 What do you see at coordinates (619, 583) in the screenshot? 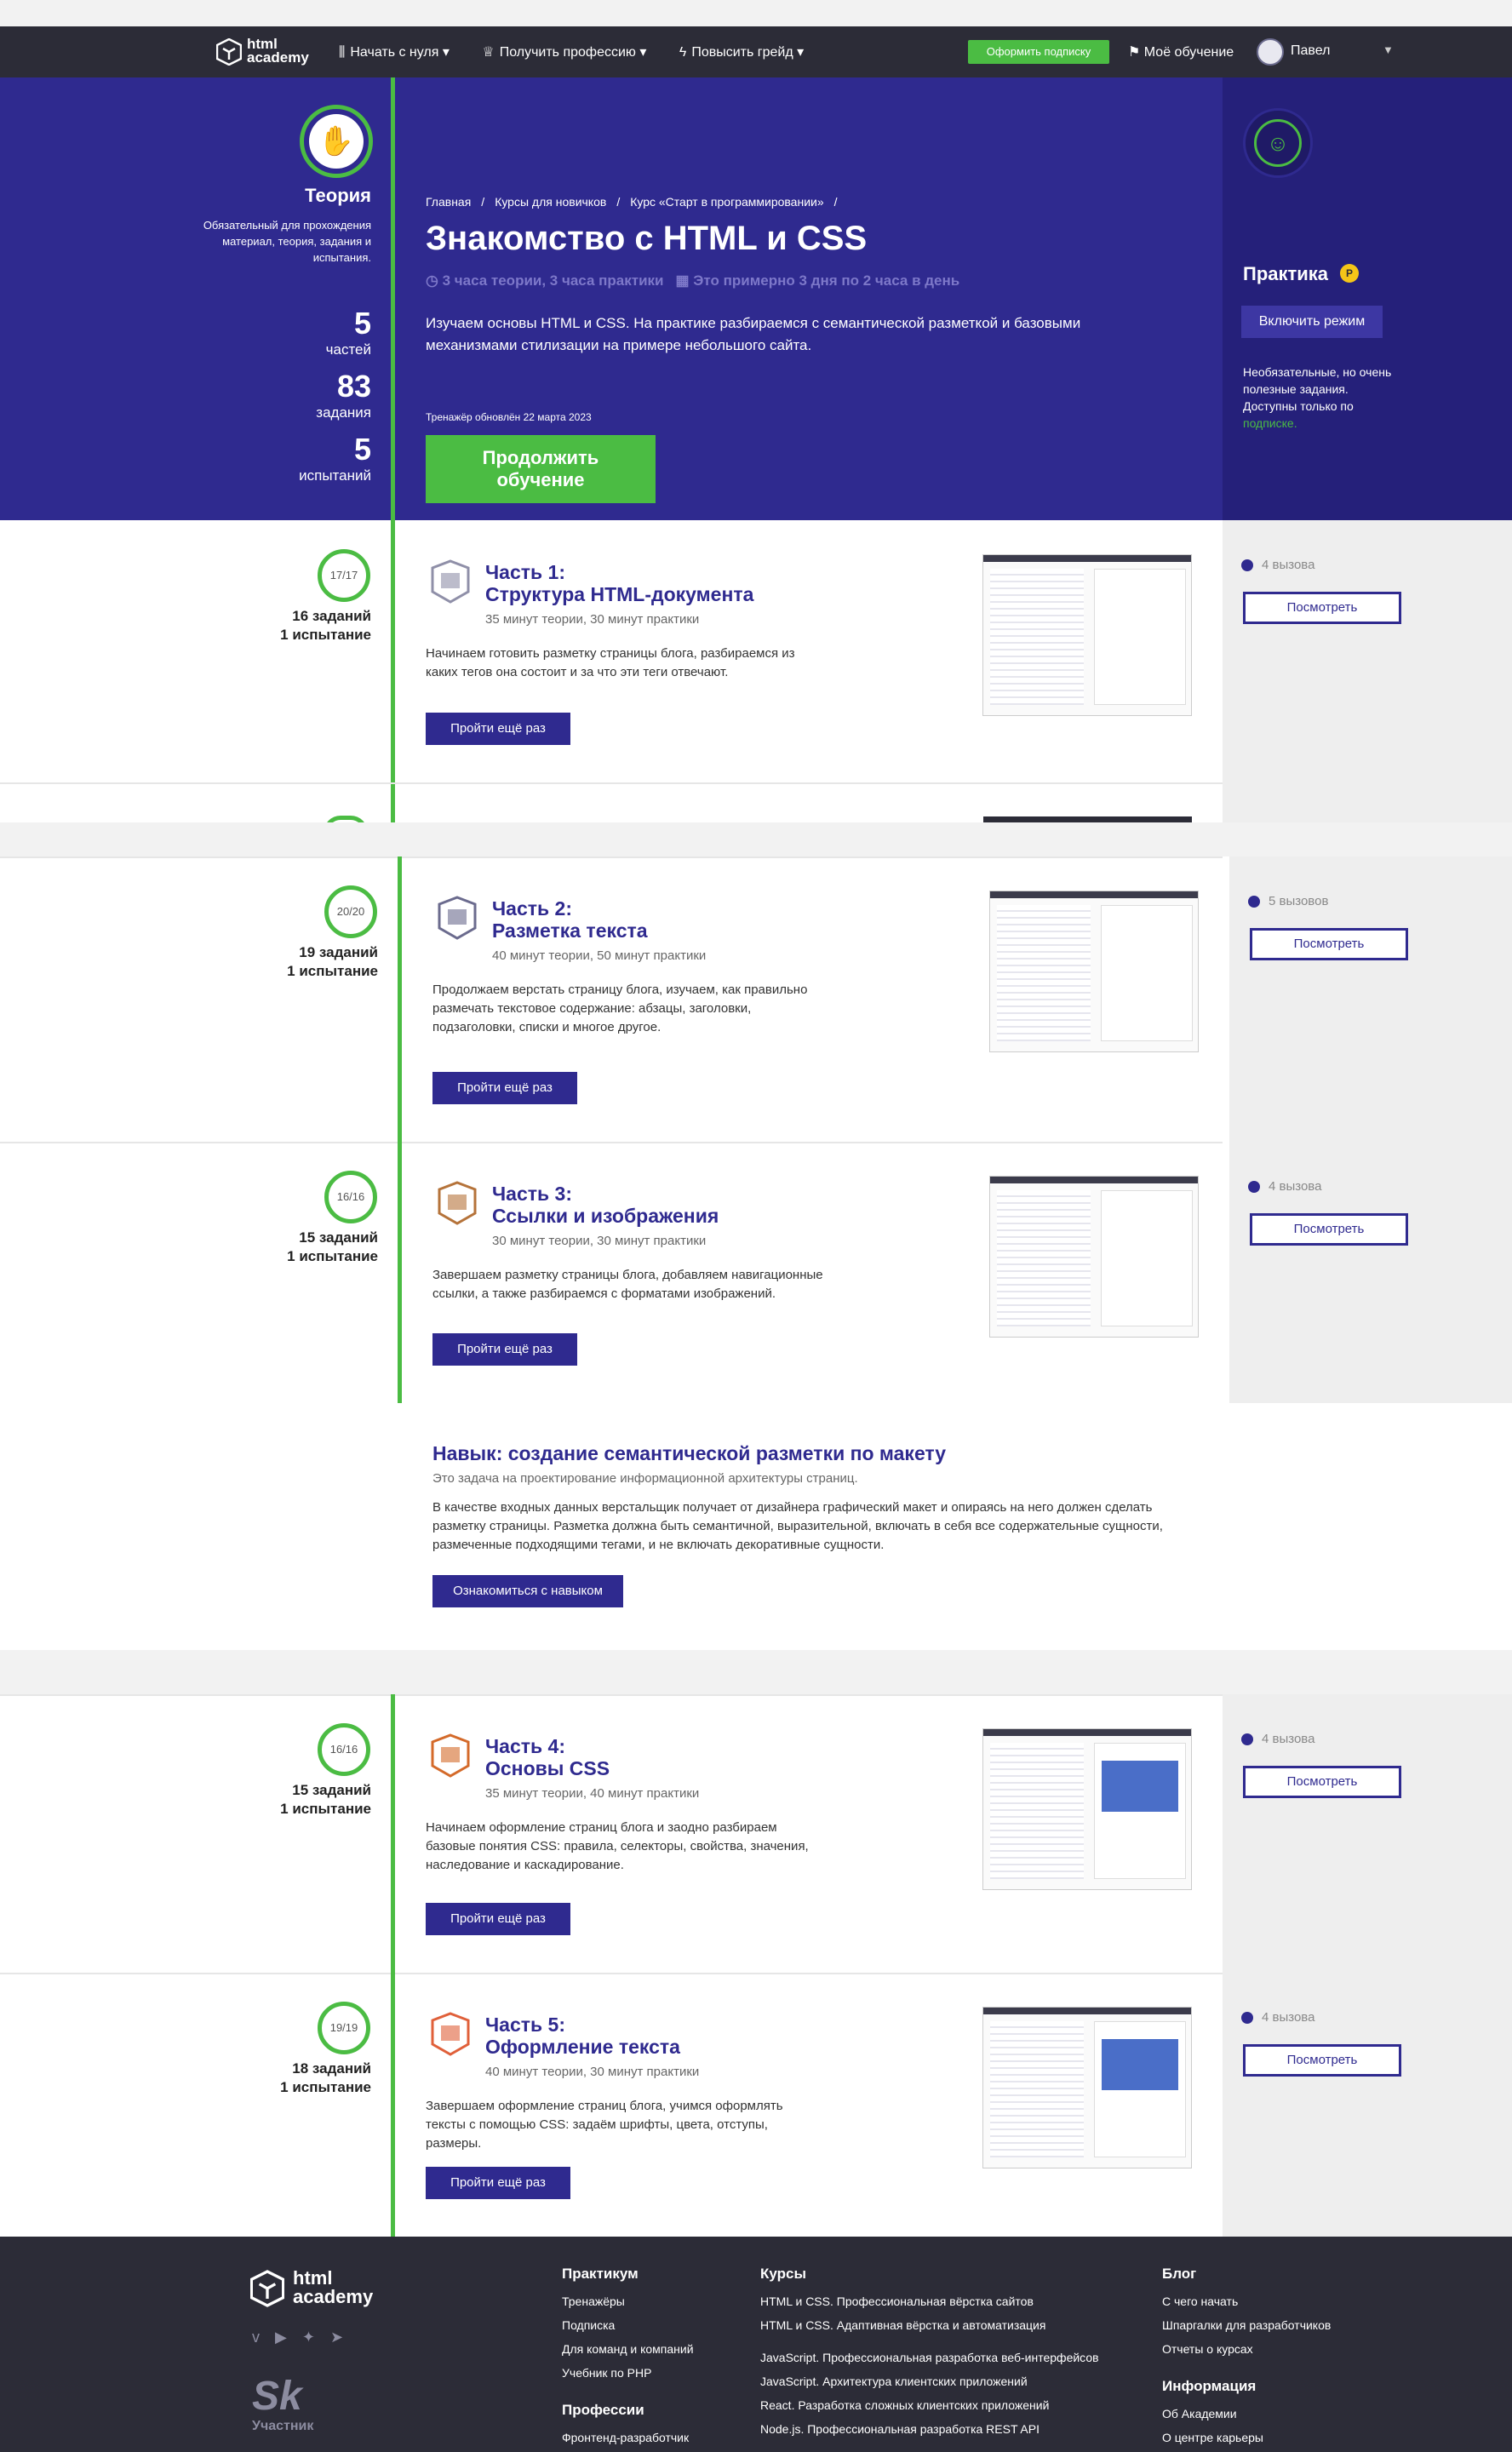
I see `part-title: Часть 1: Структура HTML-документа` at bounding box center [619, 583].